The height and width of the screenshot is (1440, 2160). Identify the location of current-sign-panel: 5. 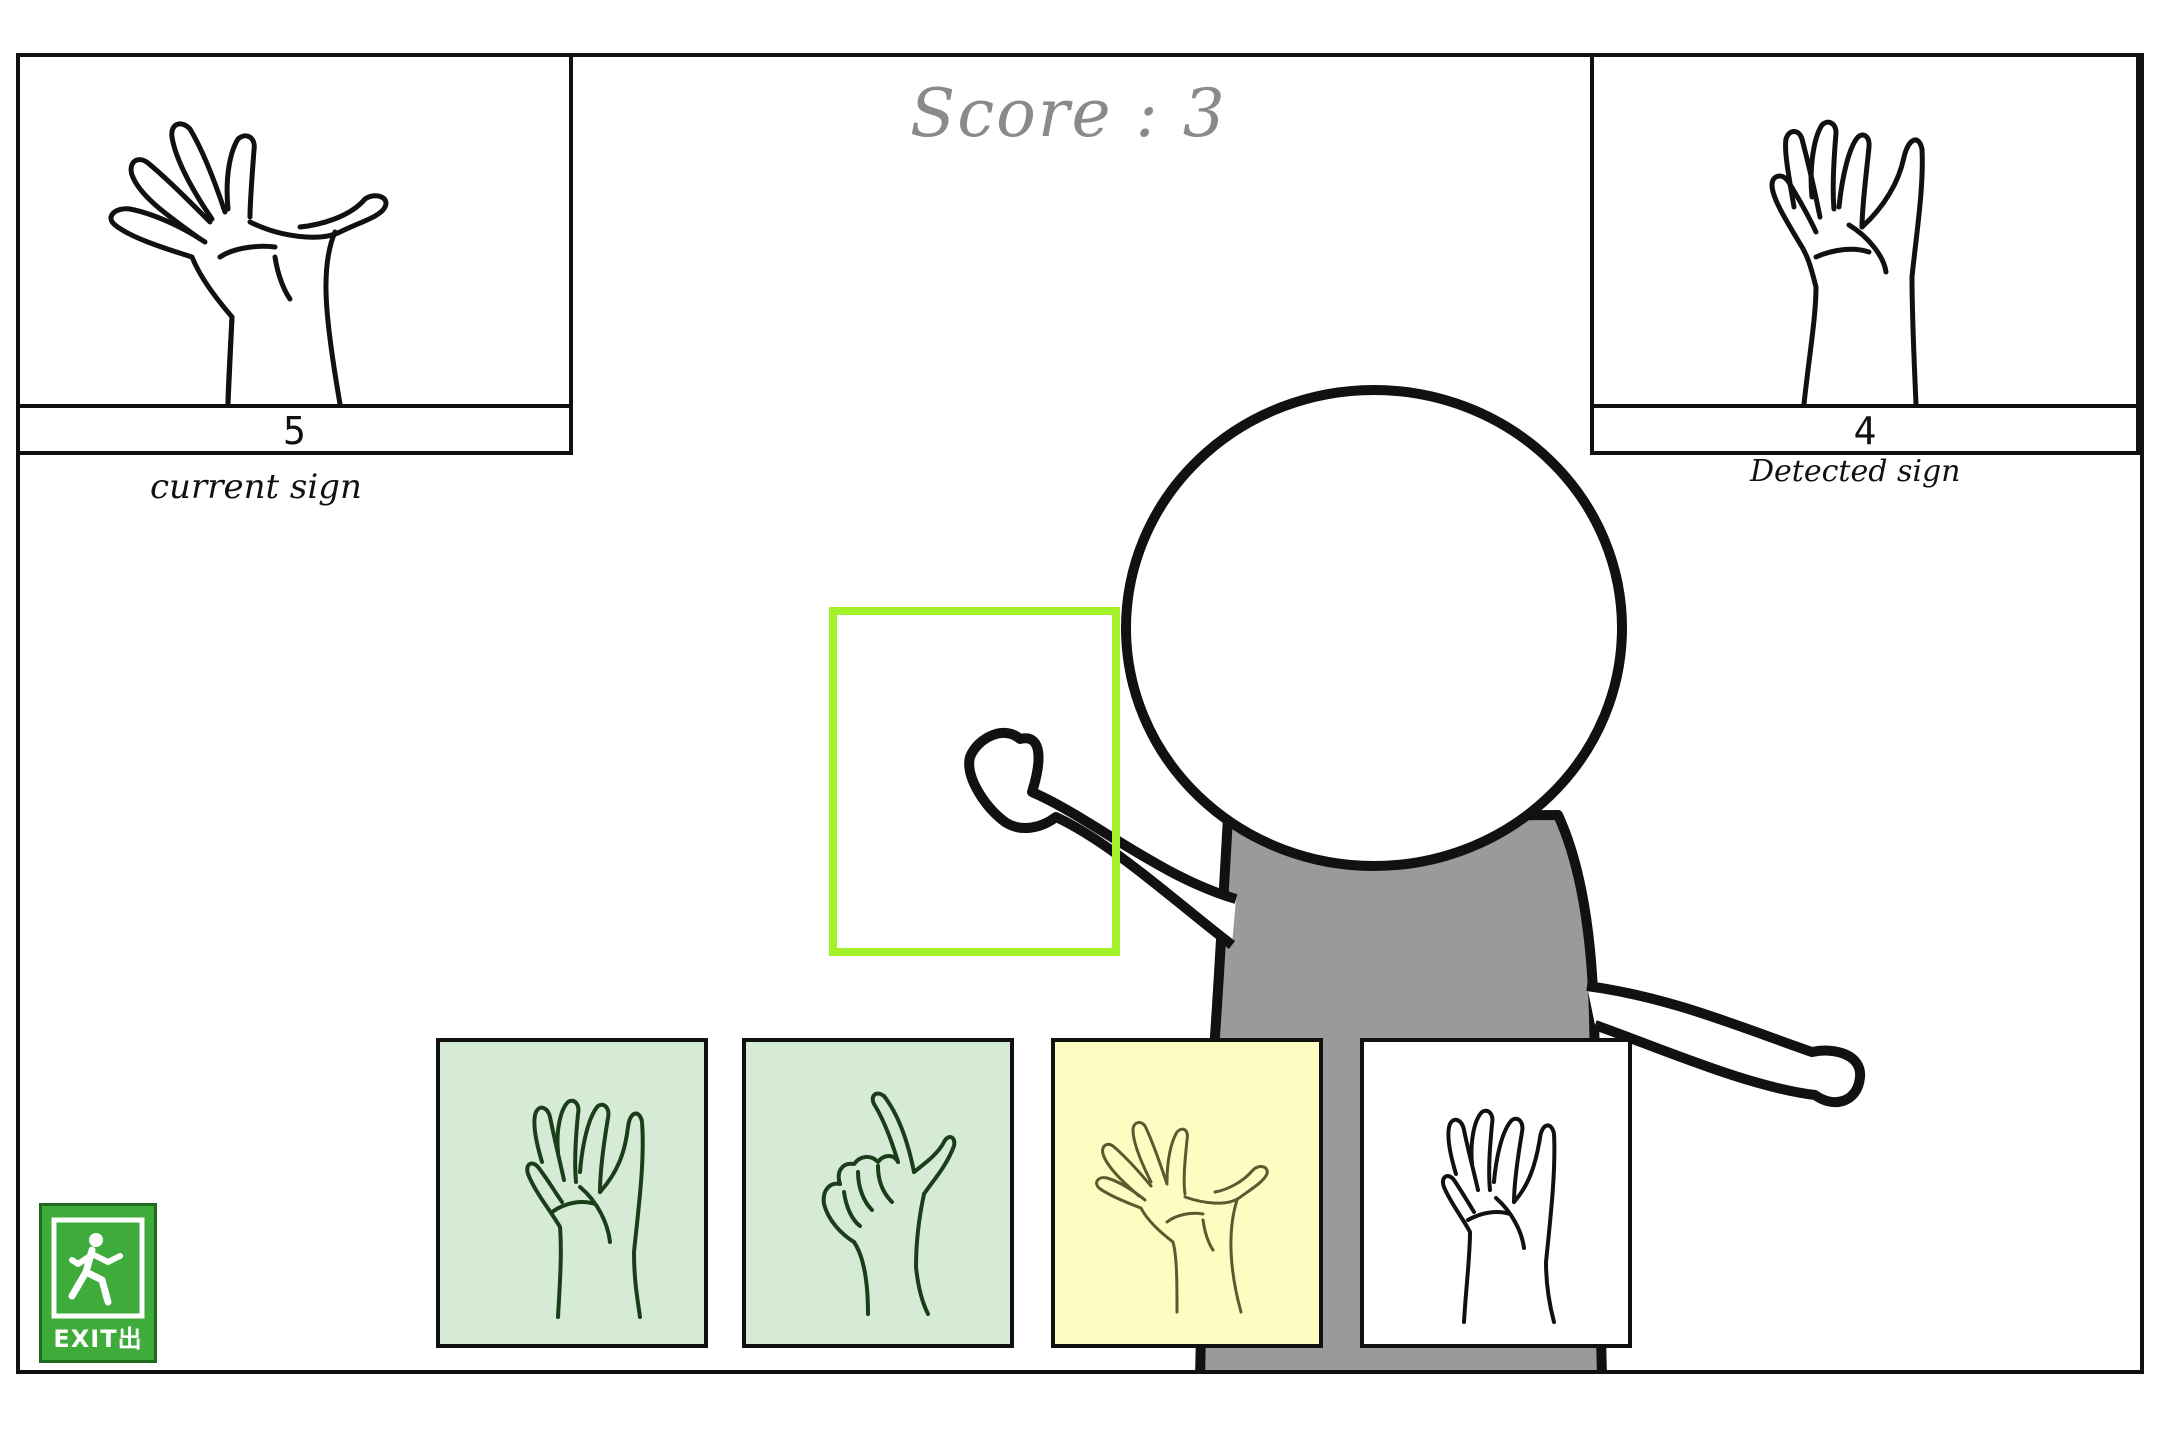
(296, 256).